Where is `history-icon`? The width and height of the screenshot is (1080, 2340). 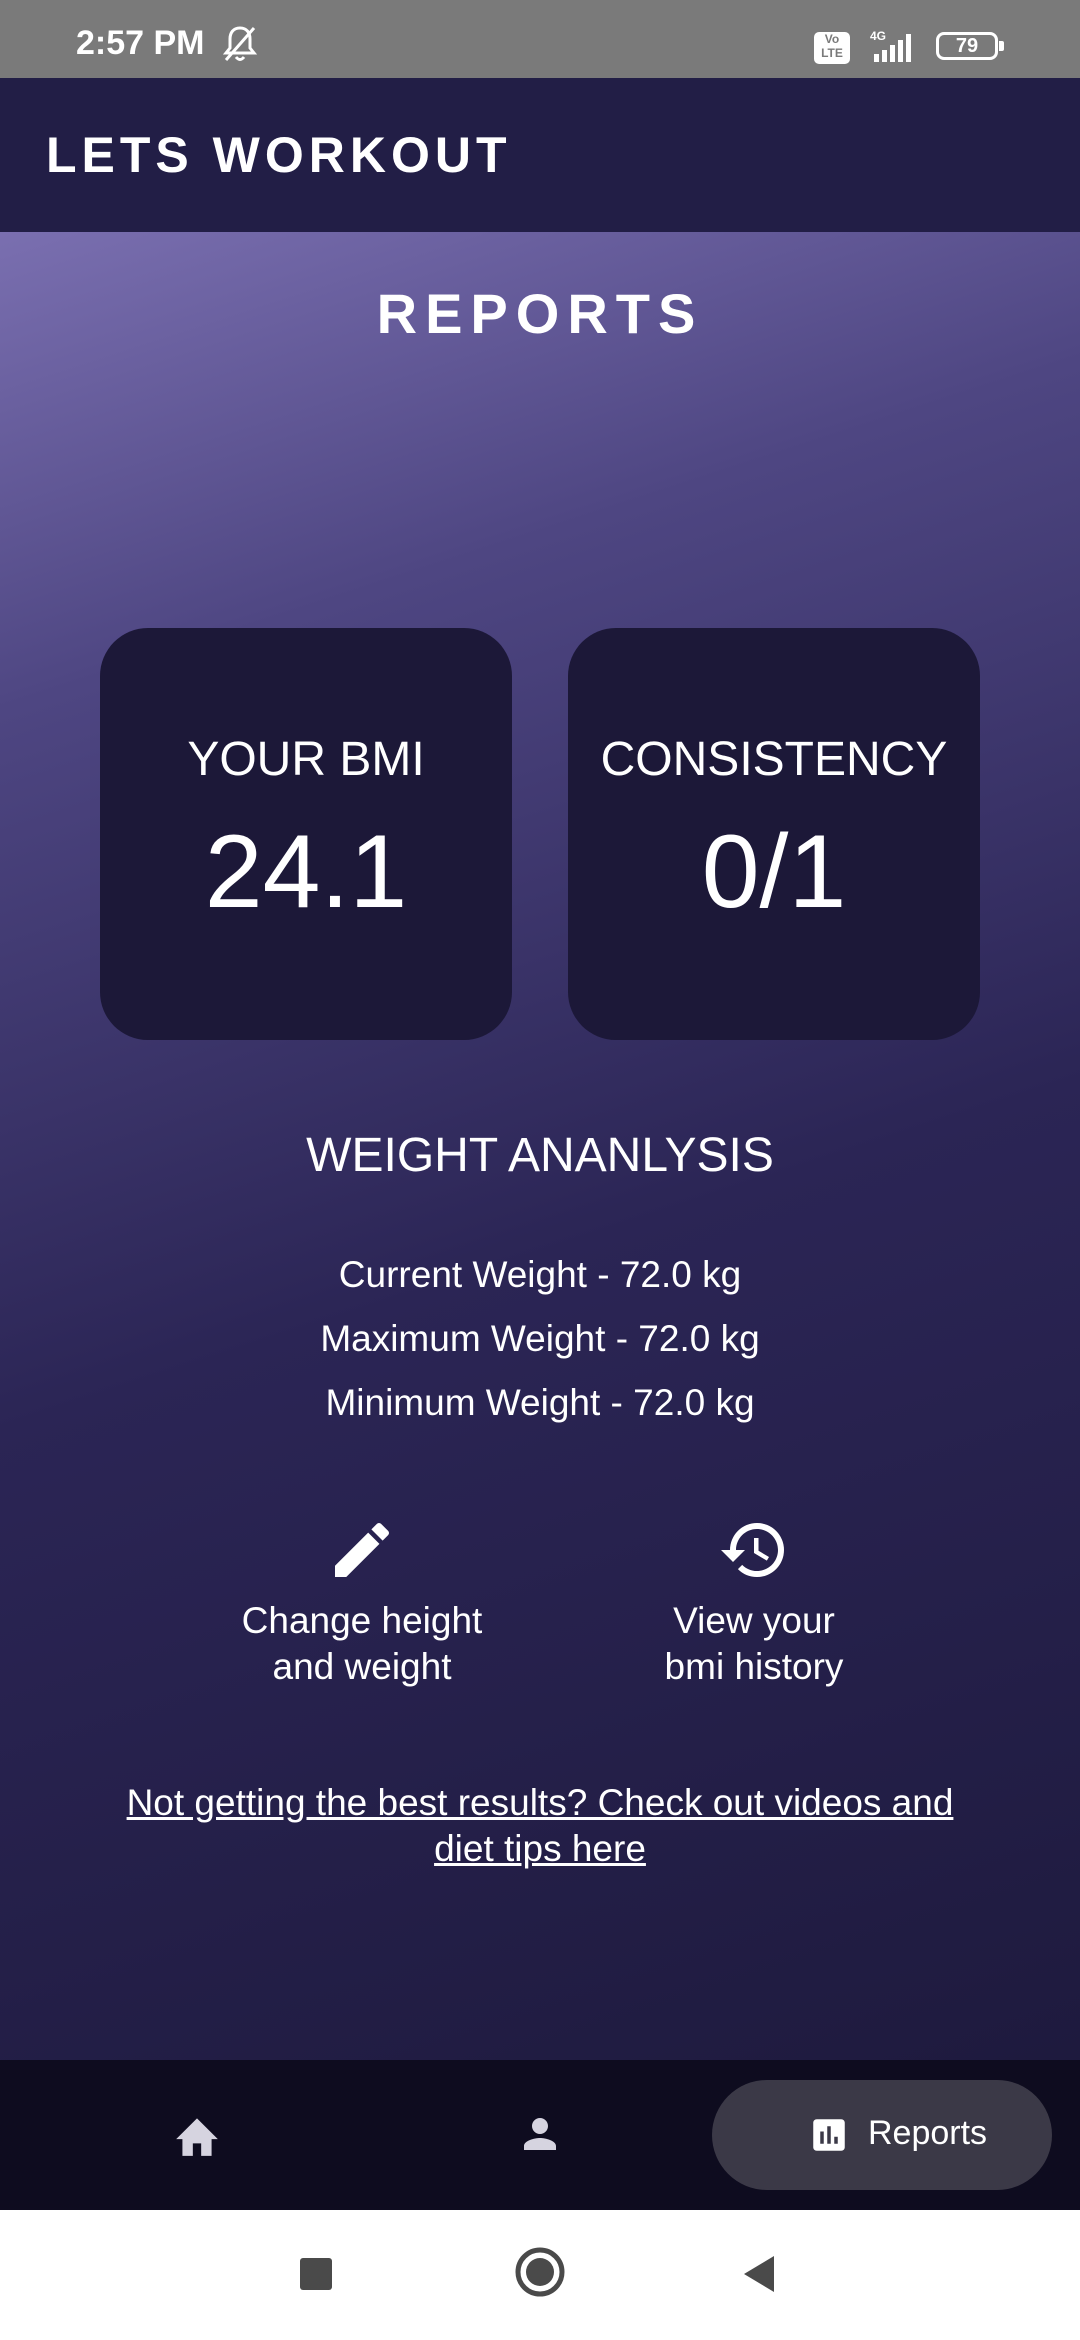 history-icon is located at coordinates (752, 1550).